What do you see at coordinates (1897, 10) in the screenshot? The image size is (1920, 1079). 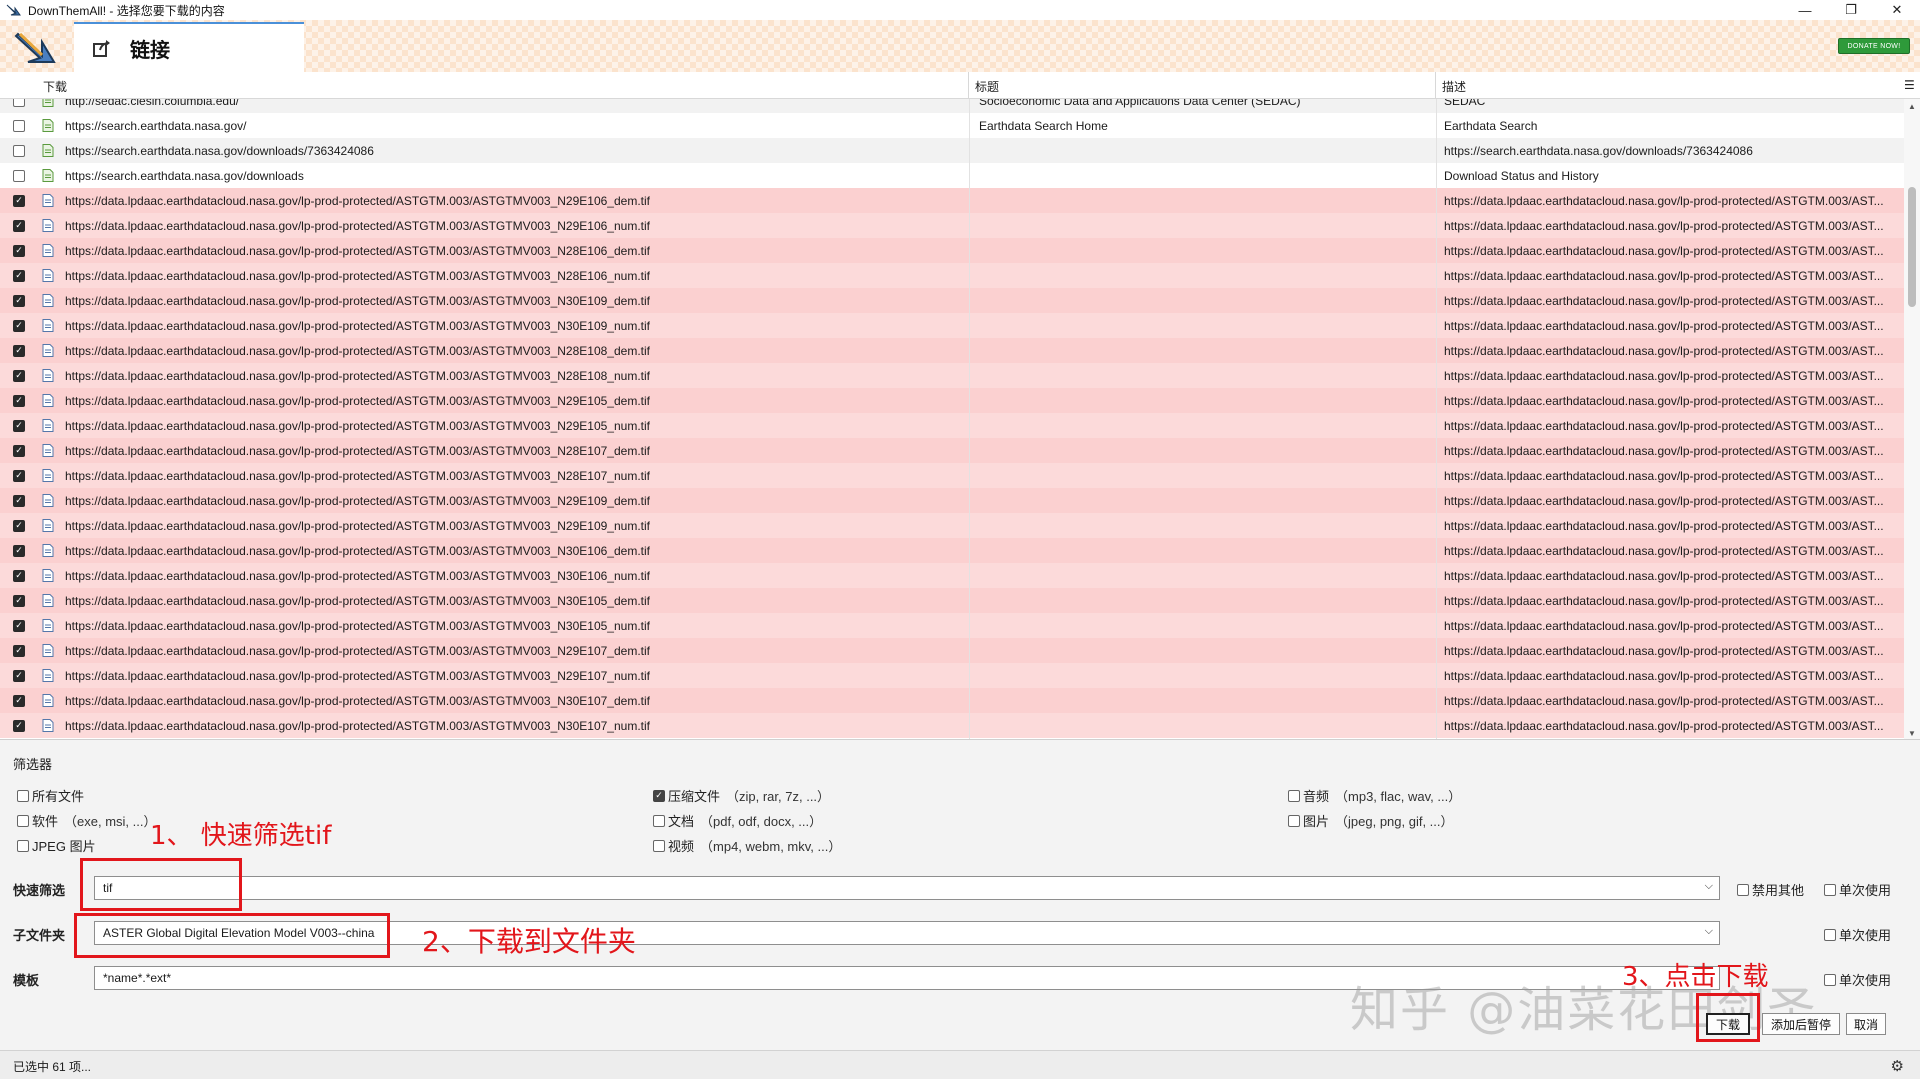 I see `close-button: ✕` at bounding box center [1897, 10].